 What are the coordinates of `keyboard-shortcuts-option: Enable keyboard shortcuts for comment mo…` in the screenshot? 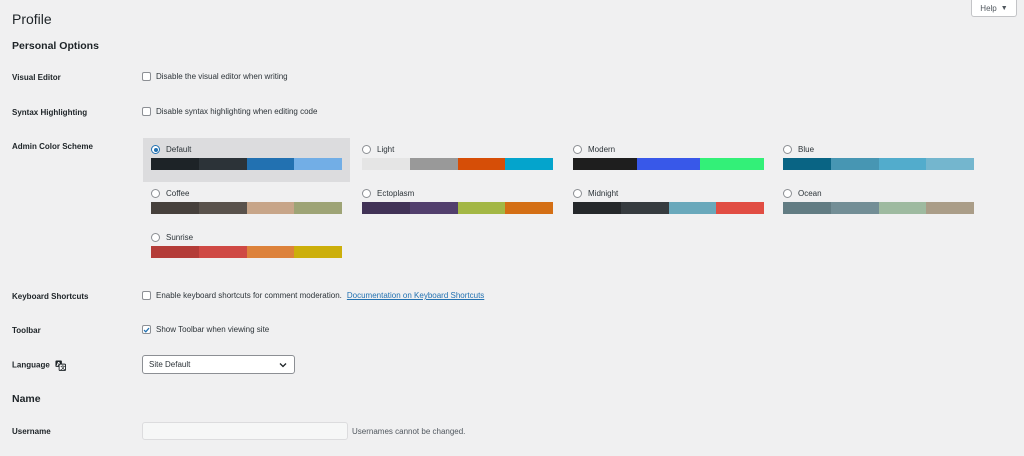 It's located at (313, 295).